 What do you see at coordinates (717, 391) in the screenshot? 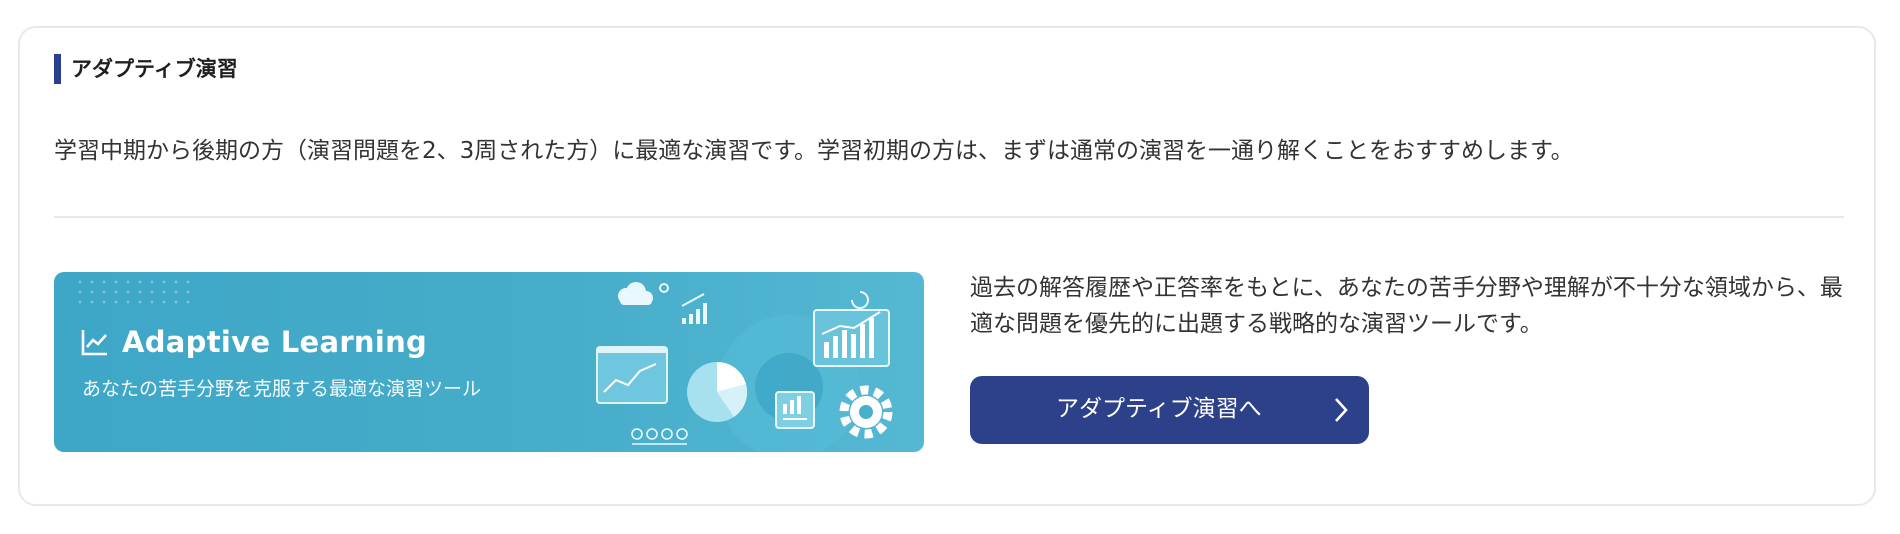
I see `pie-chart-icon` at bounding box center [717, 391].